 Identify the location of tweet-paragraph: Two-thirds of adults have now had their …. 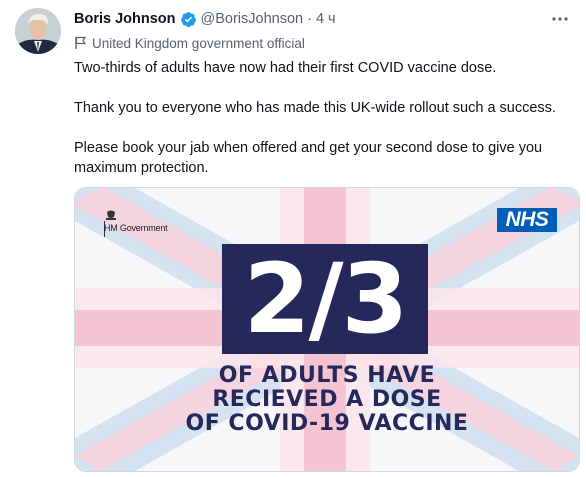
(285, 68).